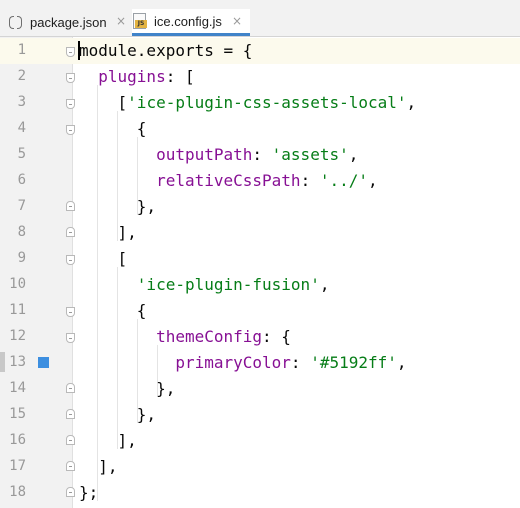 The height and width of the screenshot is (508, 520). I want to click on line-number: 1, so click(13, 50).